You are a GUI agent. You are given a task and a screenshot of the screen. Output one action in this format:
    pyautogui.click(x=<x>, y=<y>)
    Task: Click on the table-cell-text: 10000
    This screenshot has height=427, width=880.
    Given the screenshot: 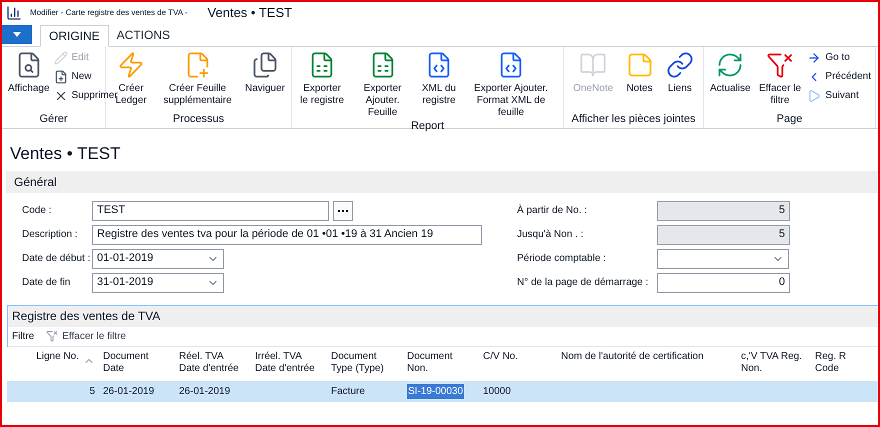 What is the action you would take?
    pyautogui.click(x=497, y=391)
    